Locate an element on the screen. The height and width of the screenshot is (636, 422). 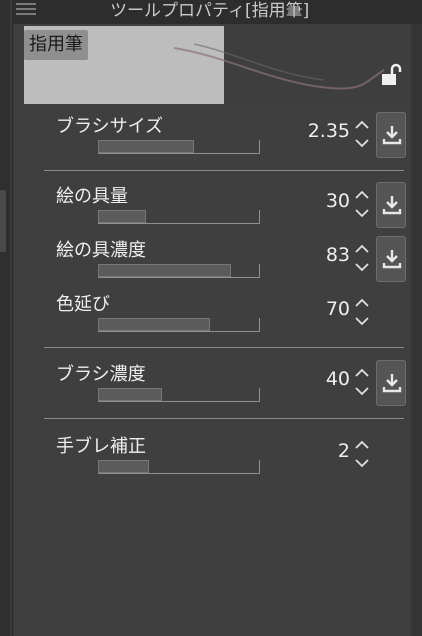
slider-track-color-stretch is located at coordinates (179, 325).